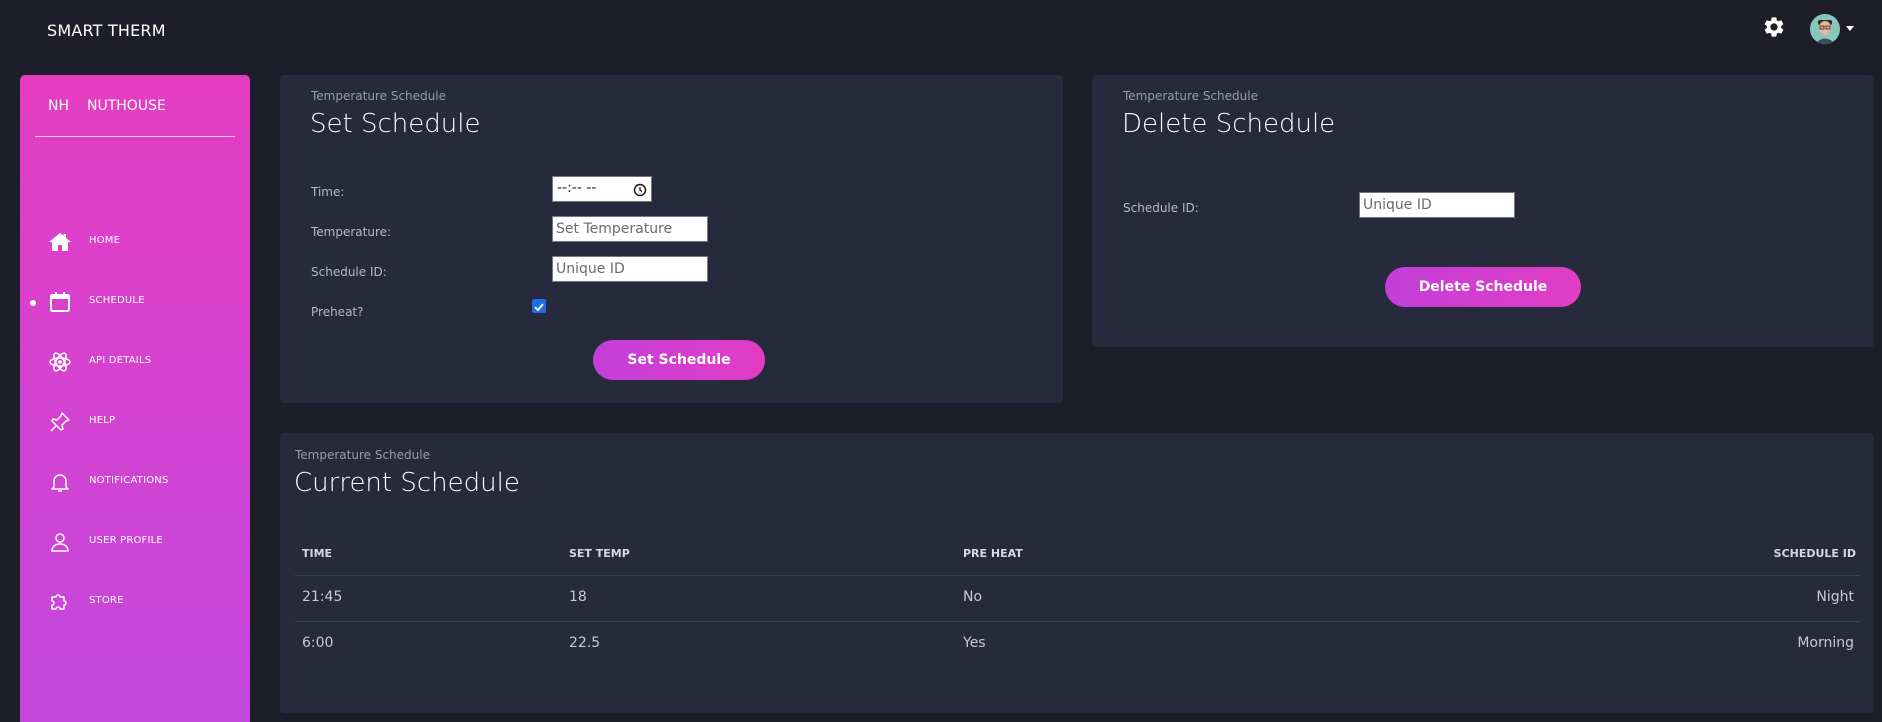 Image resolution: width=1882 pixels, height=722 pixels. I want to click on sidebar-divider, so click(135, 136).